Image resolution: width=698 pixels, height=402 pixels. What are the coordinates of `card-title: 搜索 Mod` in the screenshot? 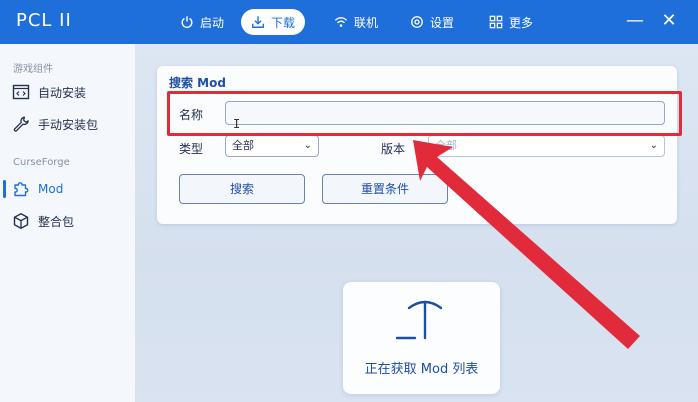 It's located at (197, 83).